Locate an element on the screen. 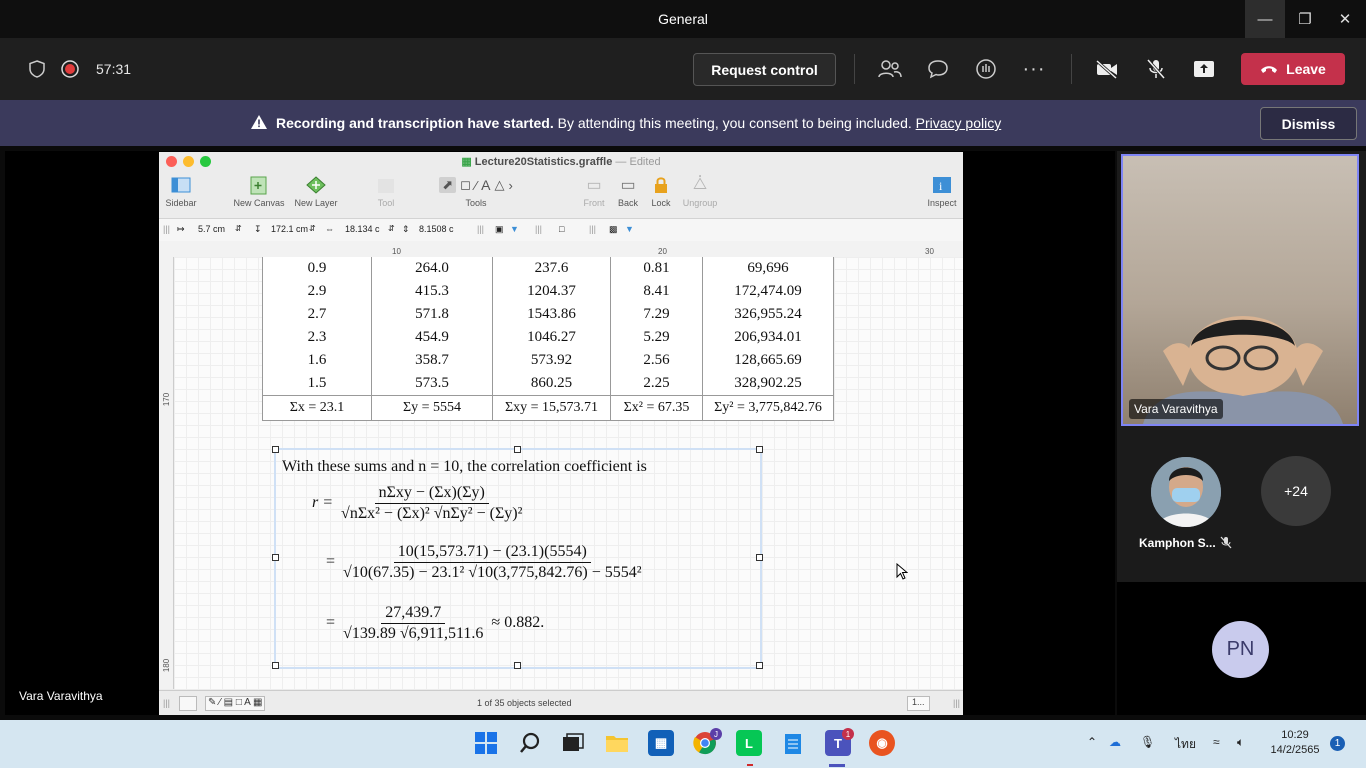  shadow-icon: ▩ is located at coordinates (613, 229).